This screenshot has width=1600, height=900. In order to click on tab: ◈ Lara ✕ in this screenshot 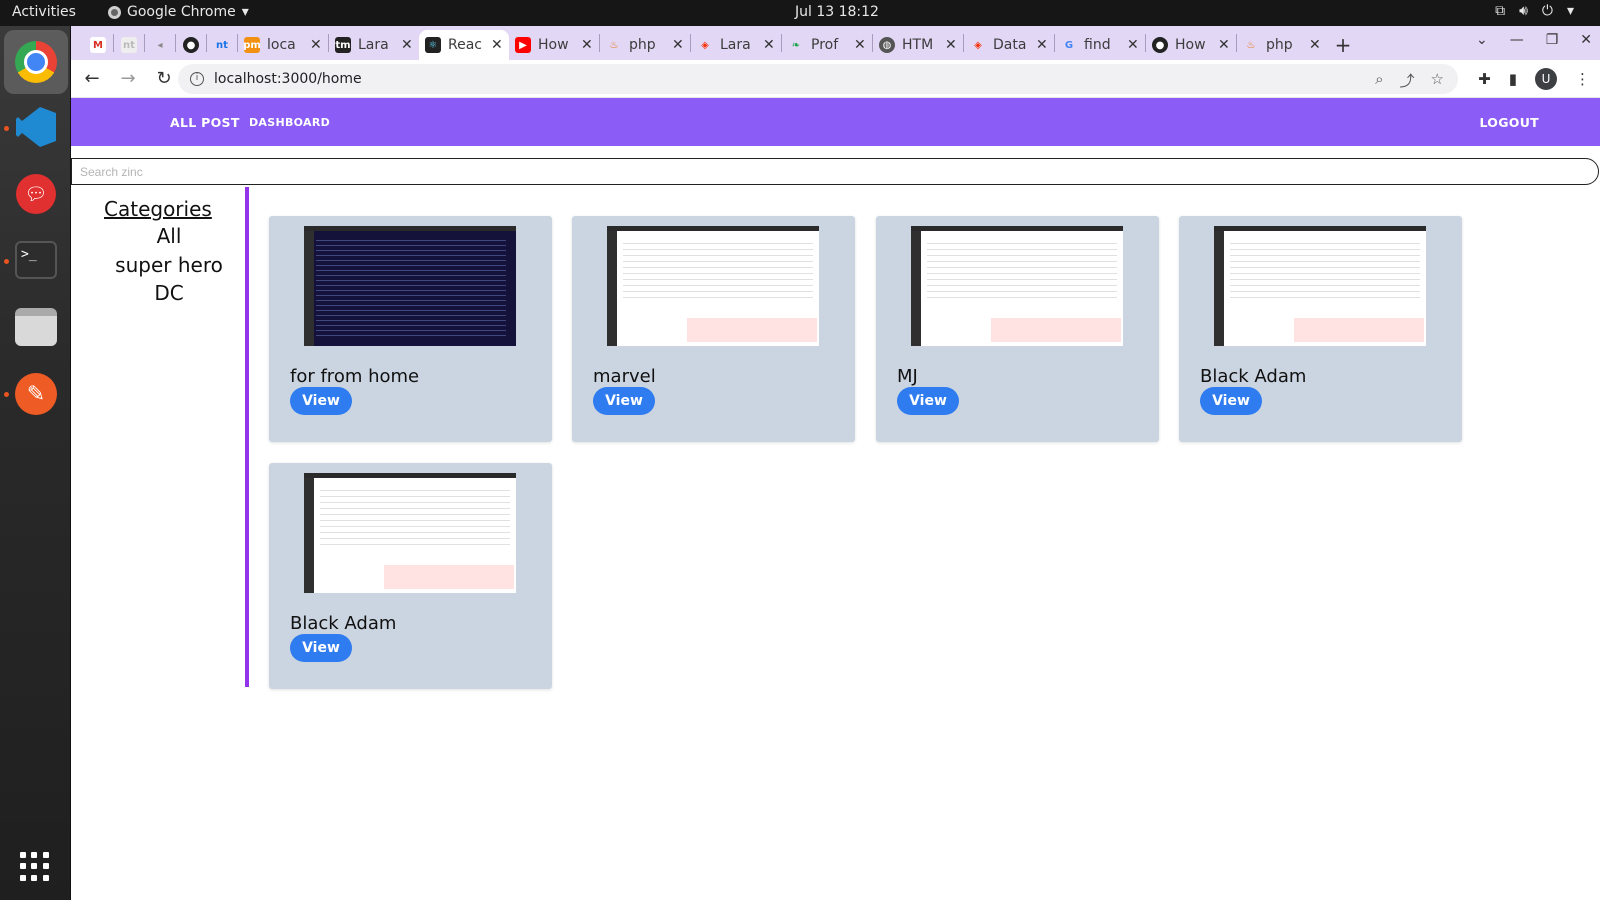, I will do `click(736, 45)`.